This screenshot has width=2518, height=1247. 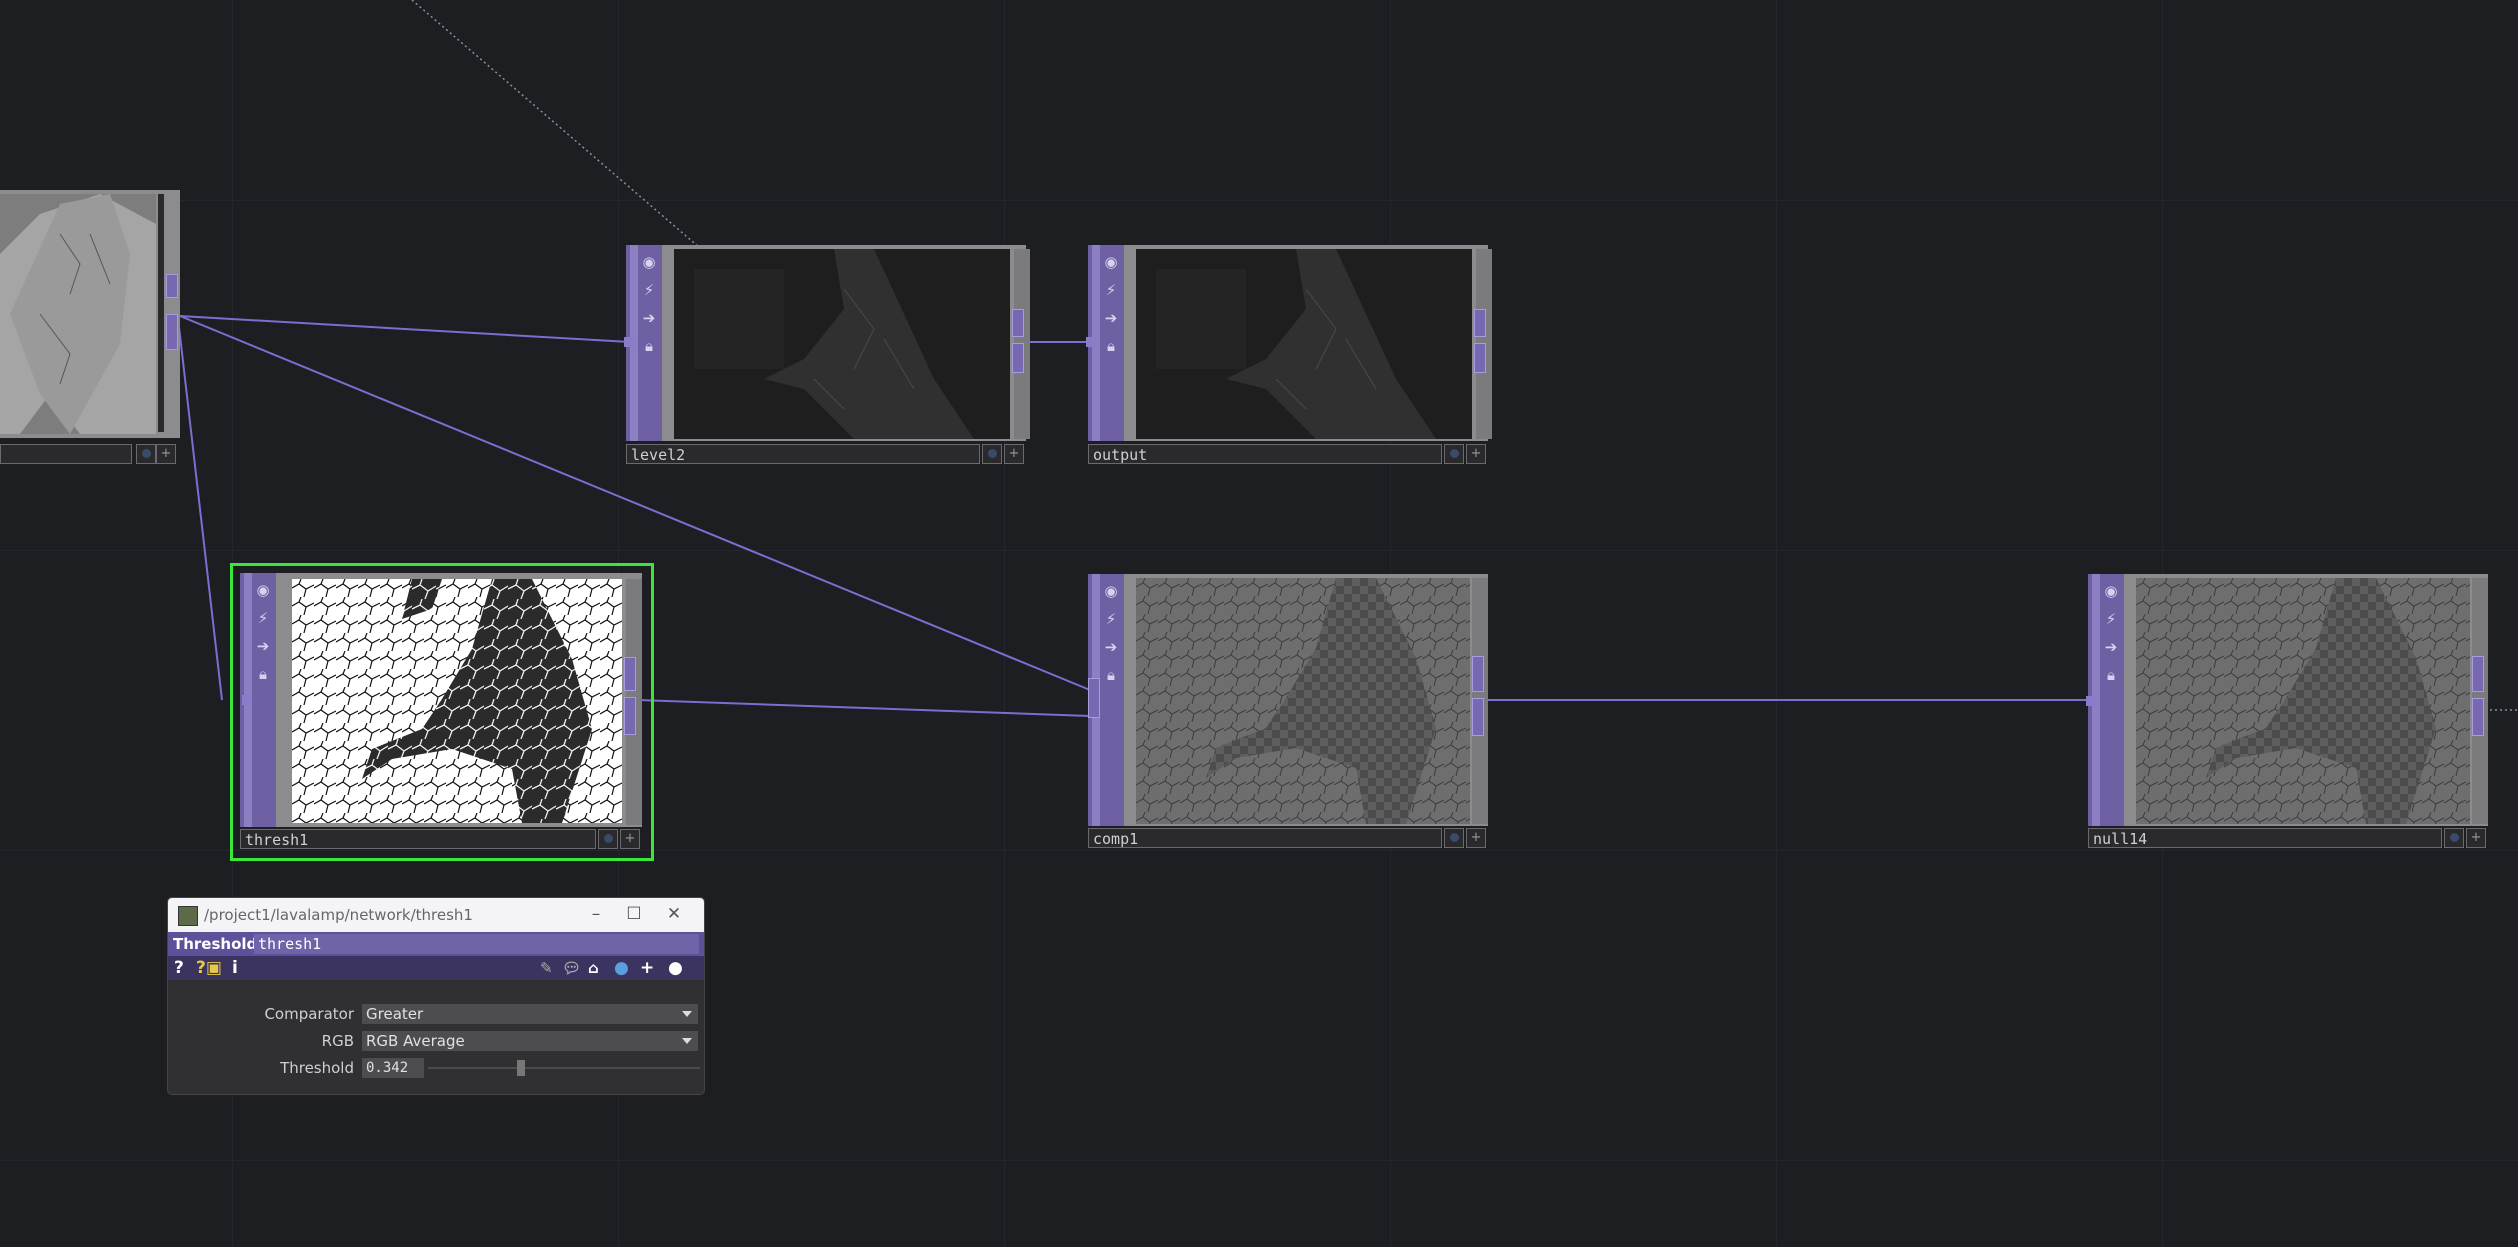 What do you see at coordinates (179, 968) in the screenshot?
I see `help-icon: ?` at bounding box center [179, 968].